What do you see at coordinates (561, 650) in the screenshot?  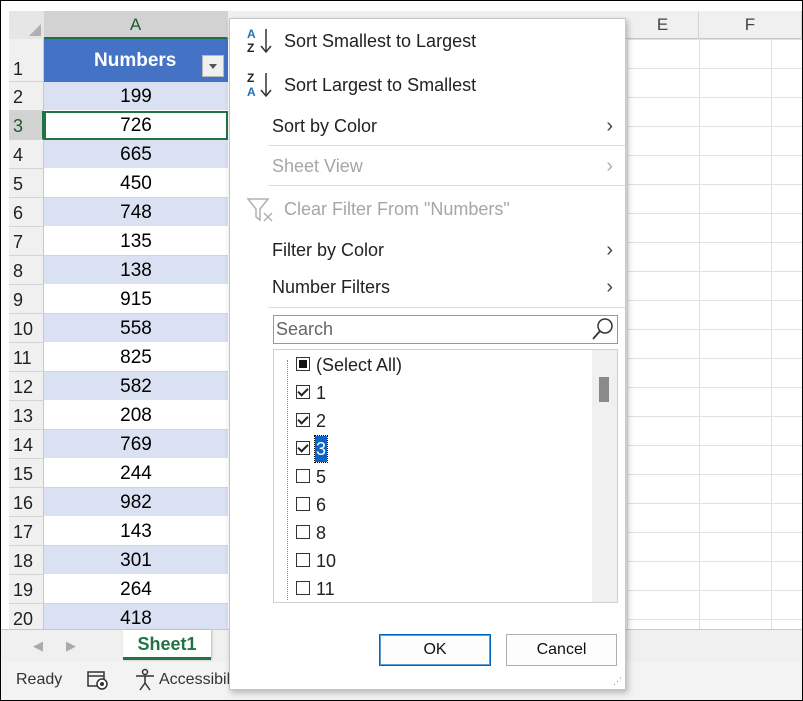 I see `cancel-button: Cancel` at bounding box center [561, 650].